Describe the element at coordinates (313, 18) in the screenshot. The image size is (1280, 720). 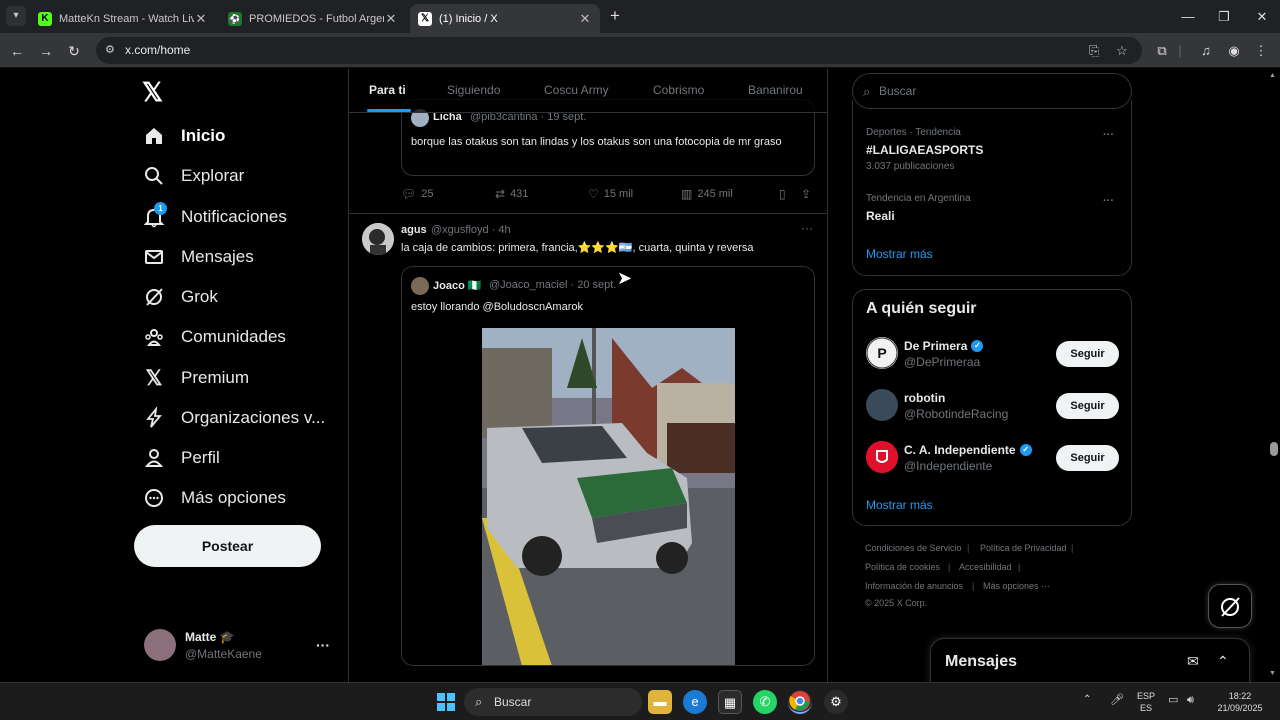
I see `tab-promiedos: ⚽ PROMIEDOS - Futbol Argentino ✕` at that location.